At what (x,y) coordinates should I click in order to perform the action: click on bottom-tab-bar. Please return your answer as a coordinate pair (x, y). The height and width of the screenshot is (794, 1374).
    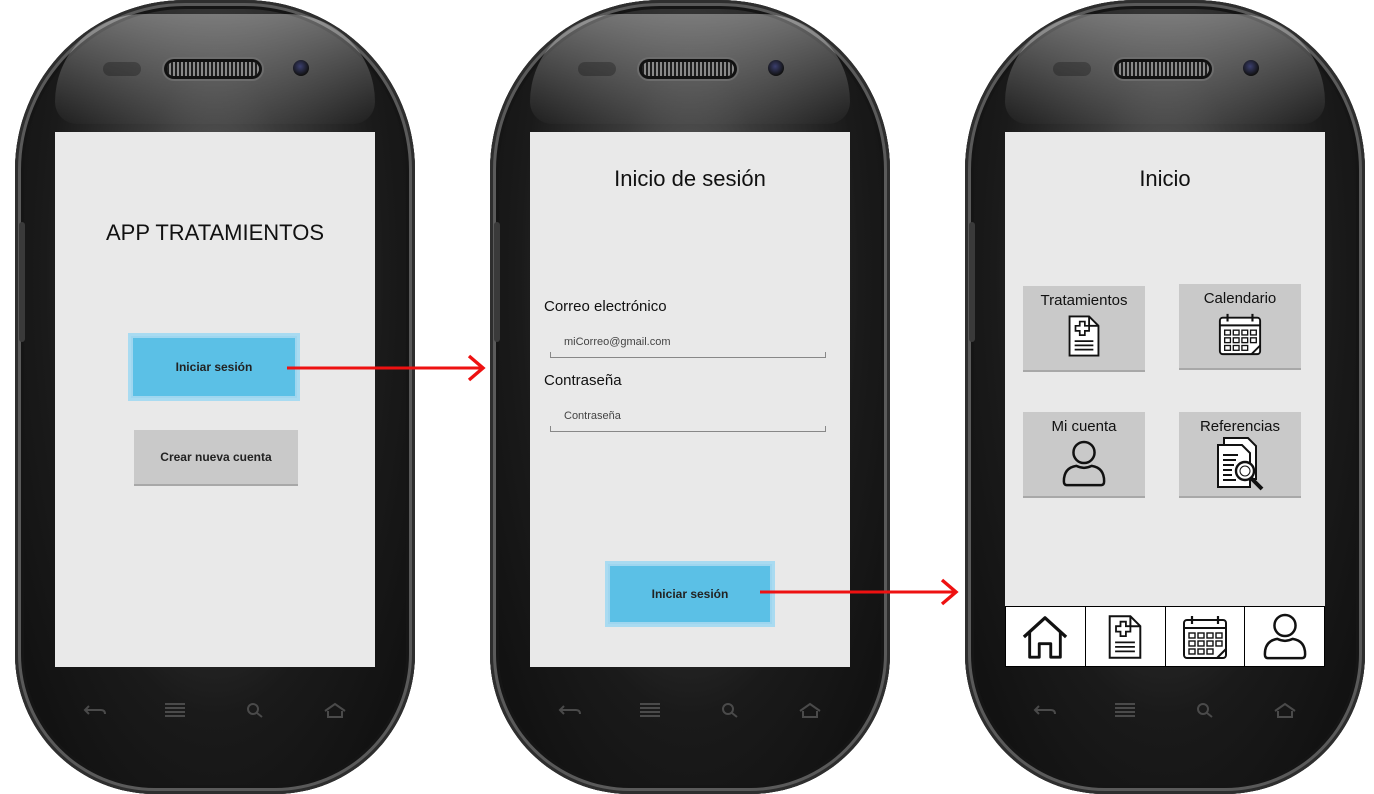
    Looking at the image, I should click on (1165, 636).